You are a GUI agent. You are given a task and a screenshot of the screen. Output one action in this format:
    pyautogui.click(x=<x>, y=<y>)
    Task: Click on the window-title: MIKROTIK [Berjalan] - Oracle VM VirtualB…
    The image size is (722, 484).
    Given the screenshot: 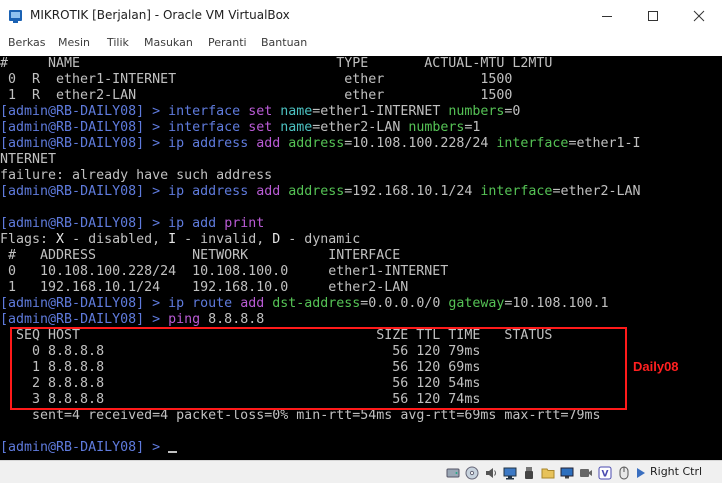 What is the action you would take?
    pyautogui.click(x=160, y=15)
    